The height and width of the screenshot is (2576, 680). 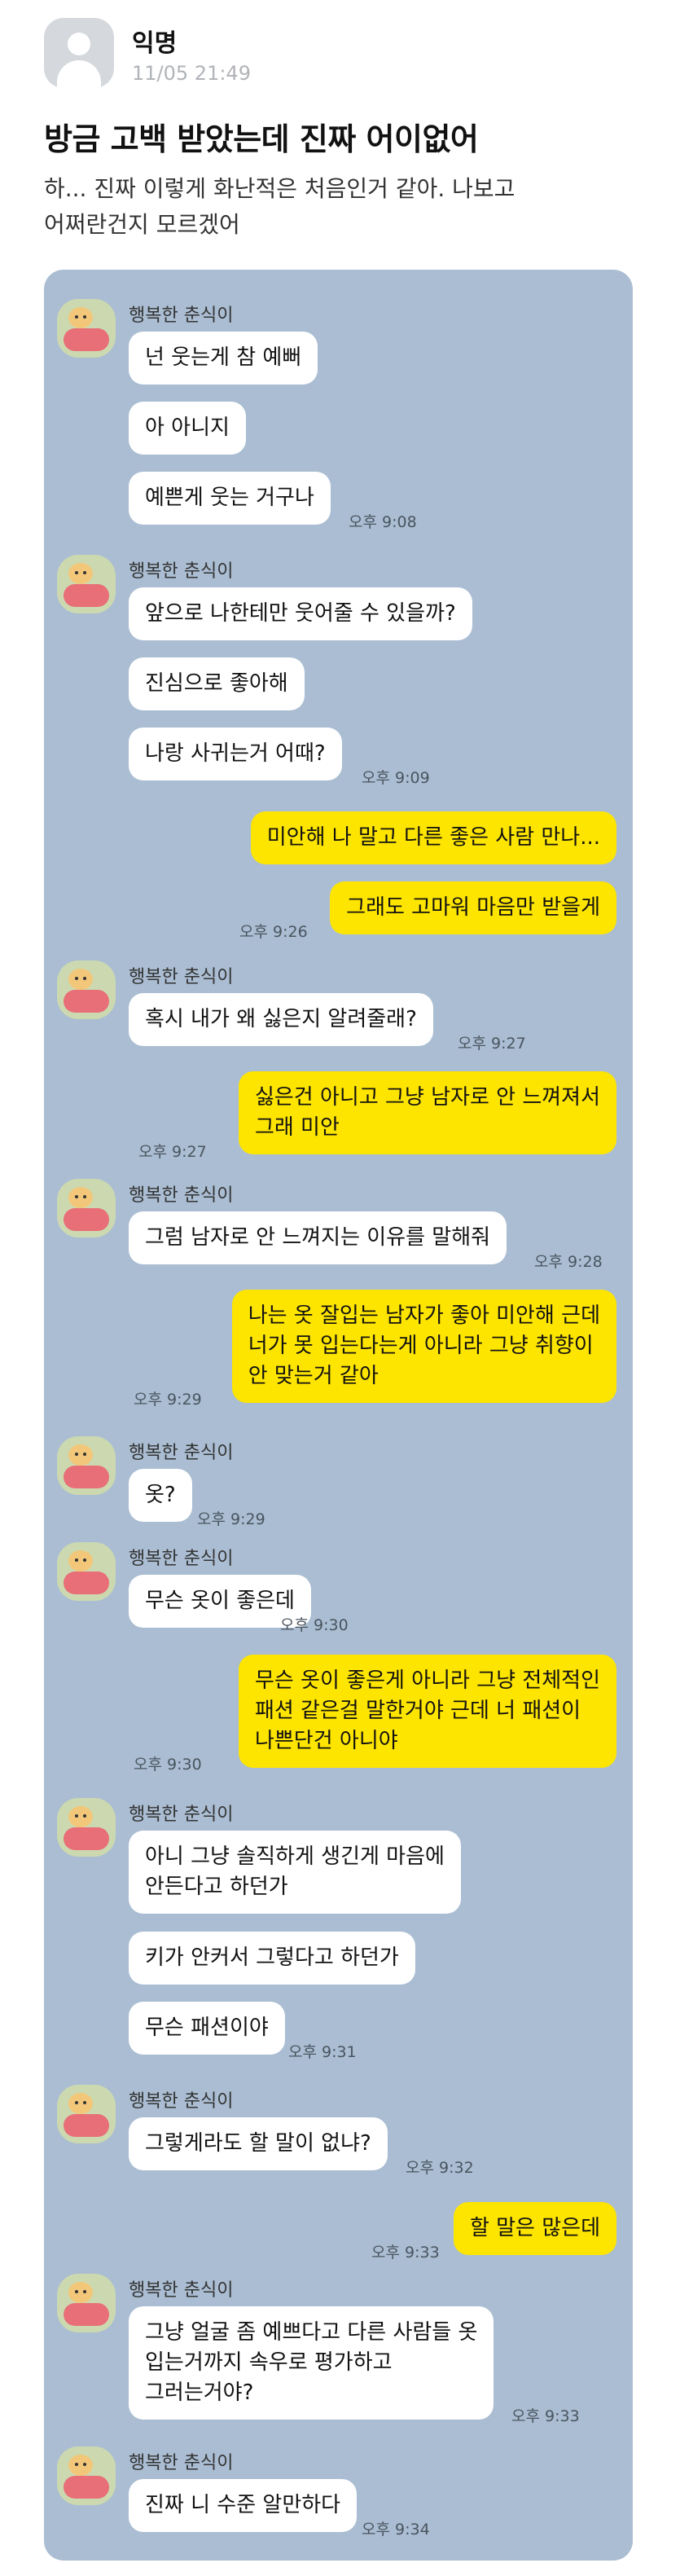 What do you see at coordinates (230, 498) in the screenshot?
I see `message-bubble-incoming: 예쁜게 웃는 거구나` at bounding box center [230, 498].